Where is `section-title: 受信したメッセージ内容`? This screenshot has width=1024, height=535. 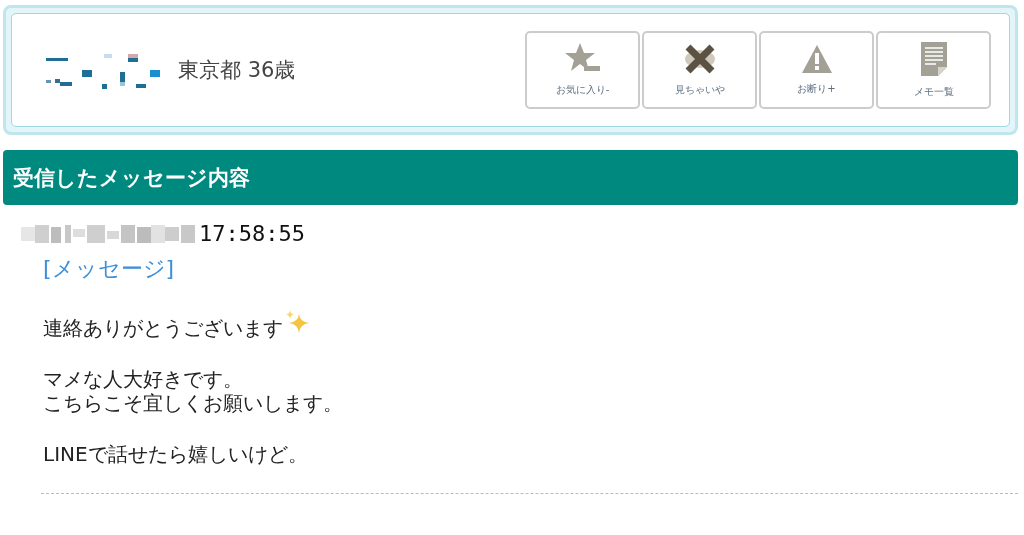 section-title: 受信したメッセージ内容 is located at coordinates (131, 178).